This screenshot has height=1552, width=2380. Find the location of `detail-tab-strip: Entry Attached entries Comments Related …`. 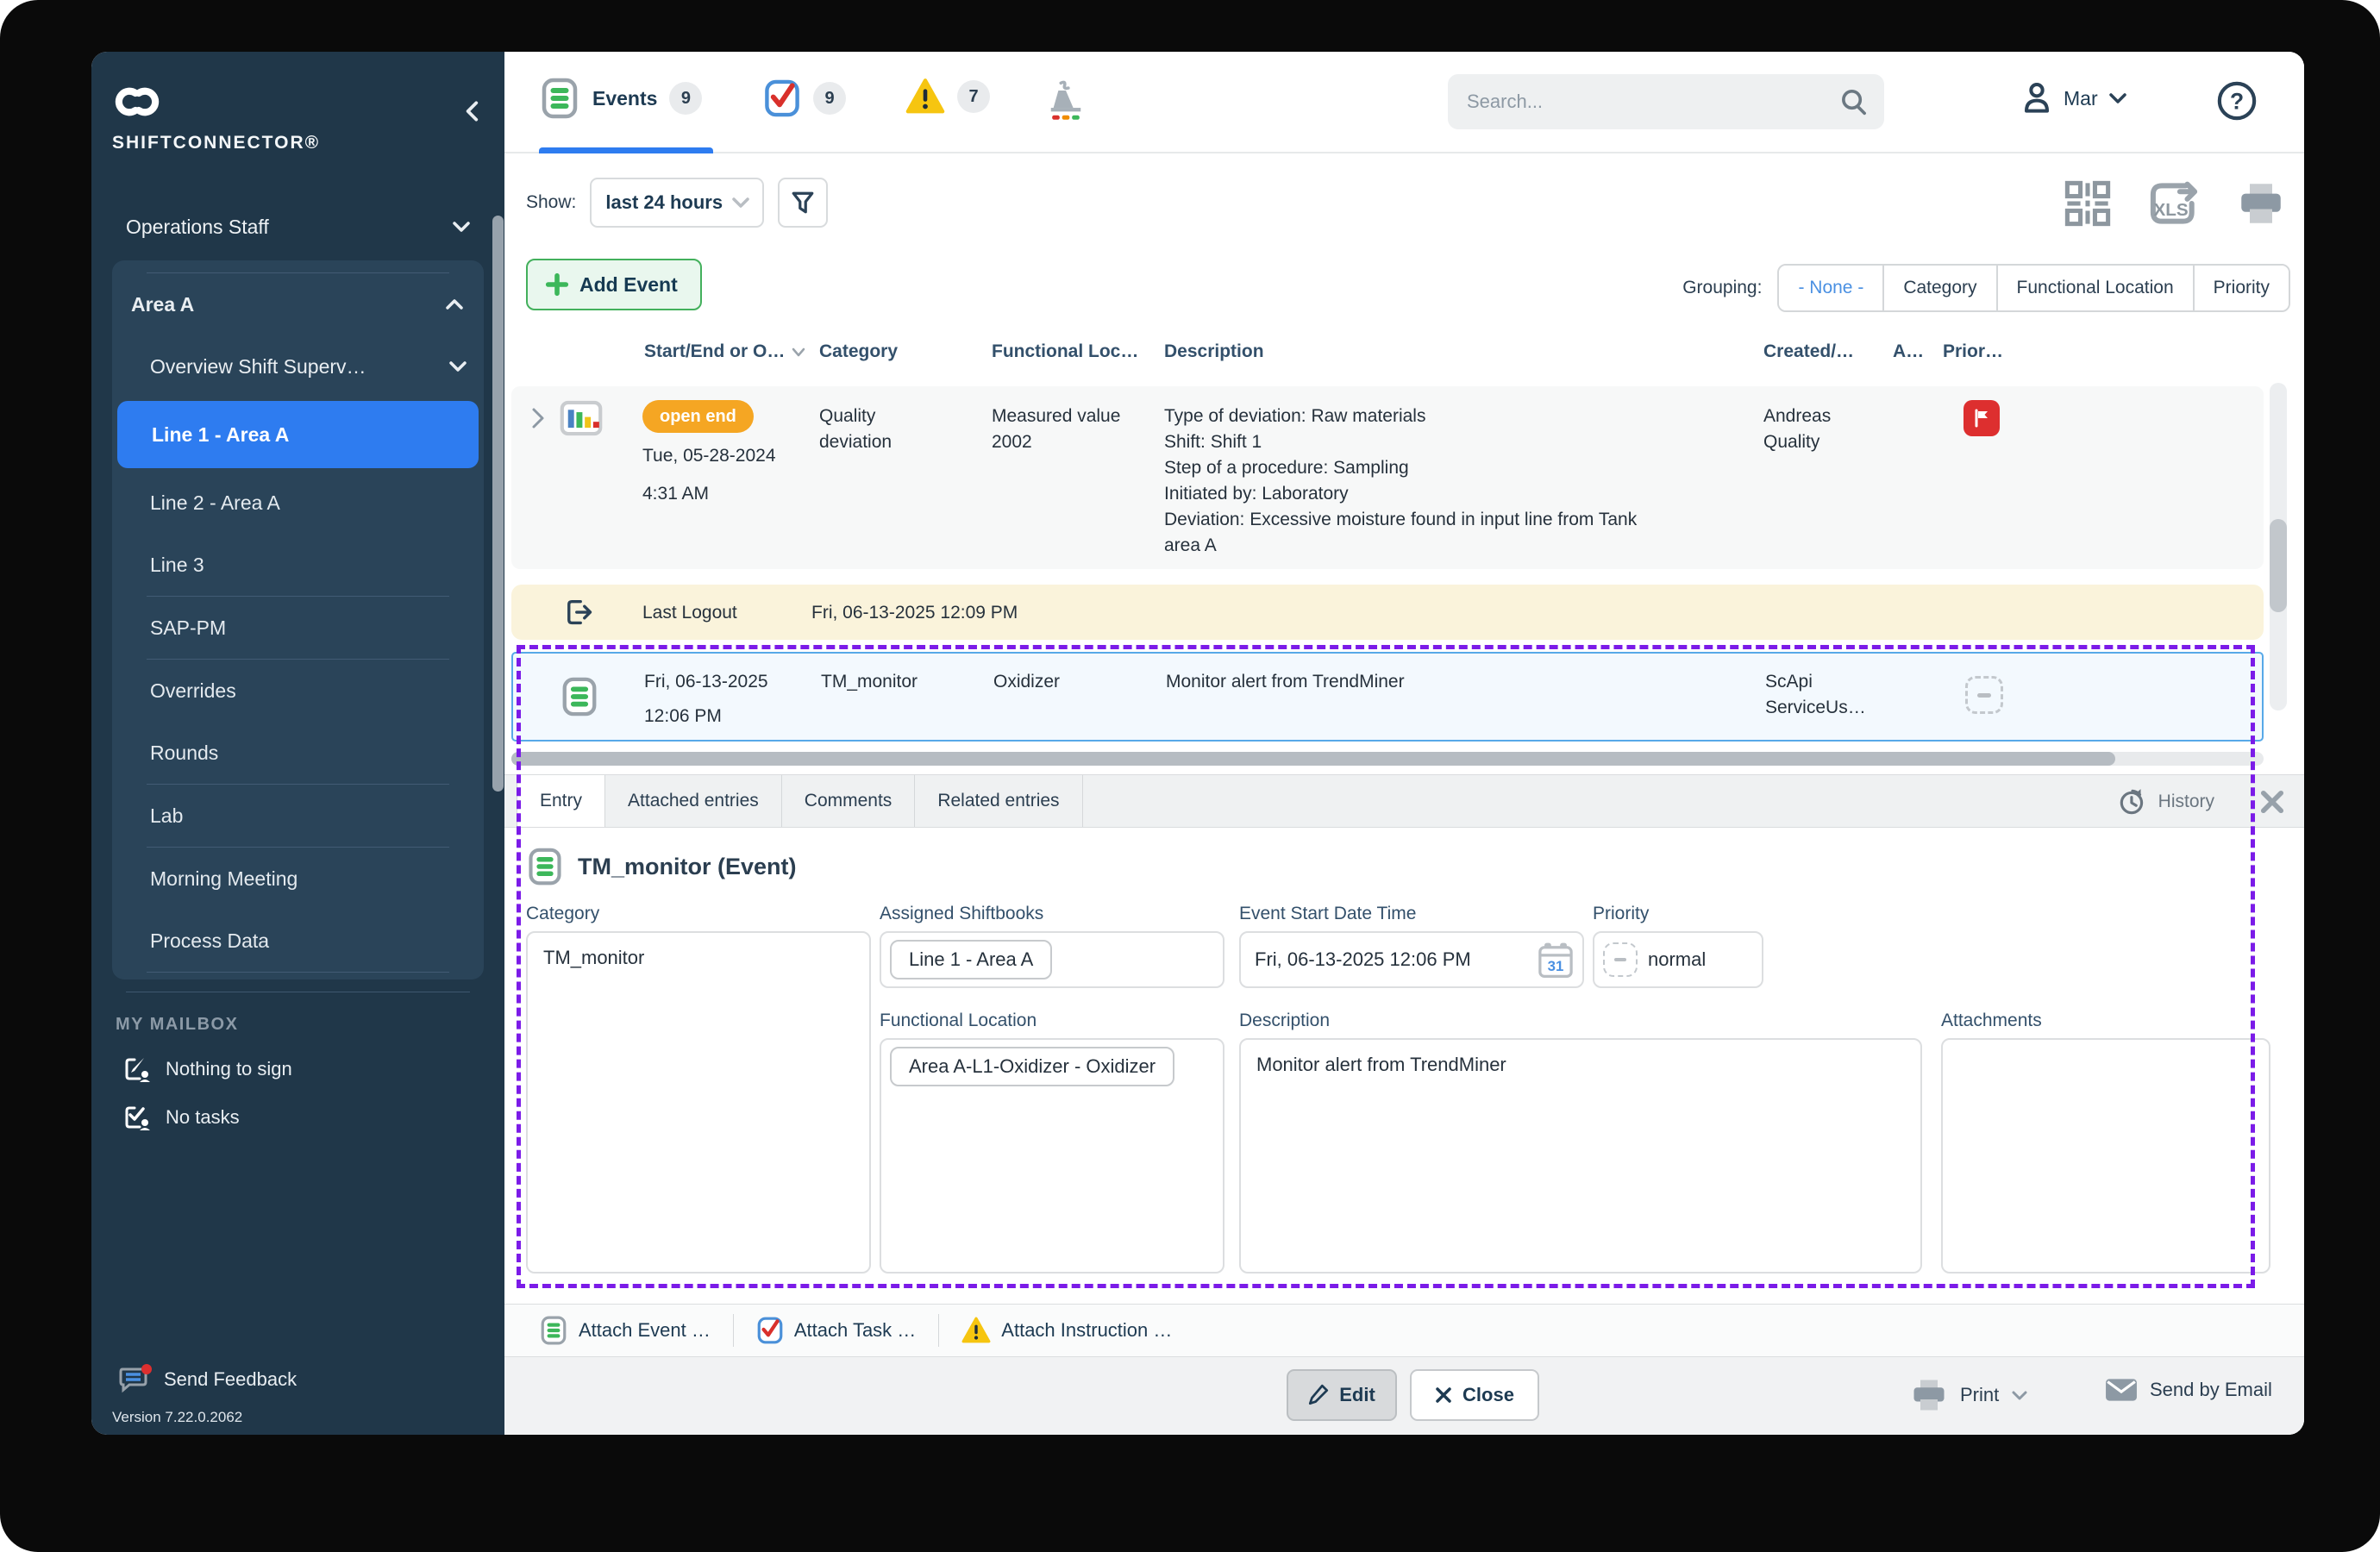

detail-tab-strip: Entry Attached entries Comments Related … is located at coordinates (1404, 801).